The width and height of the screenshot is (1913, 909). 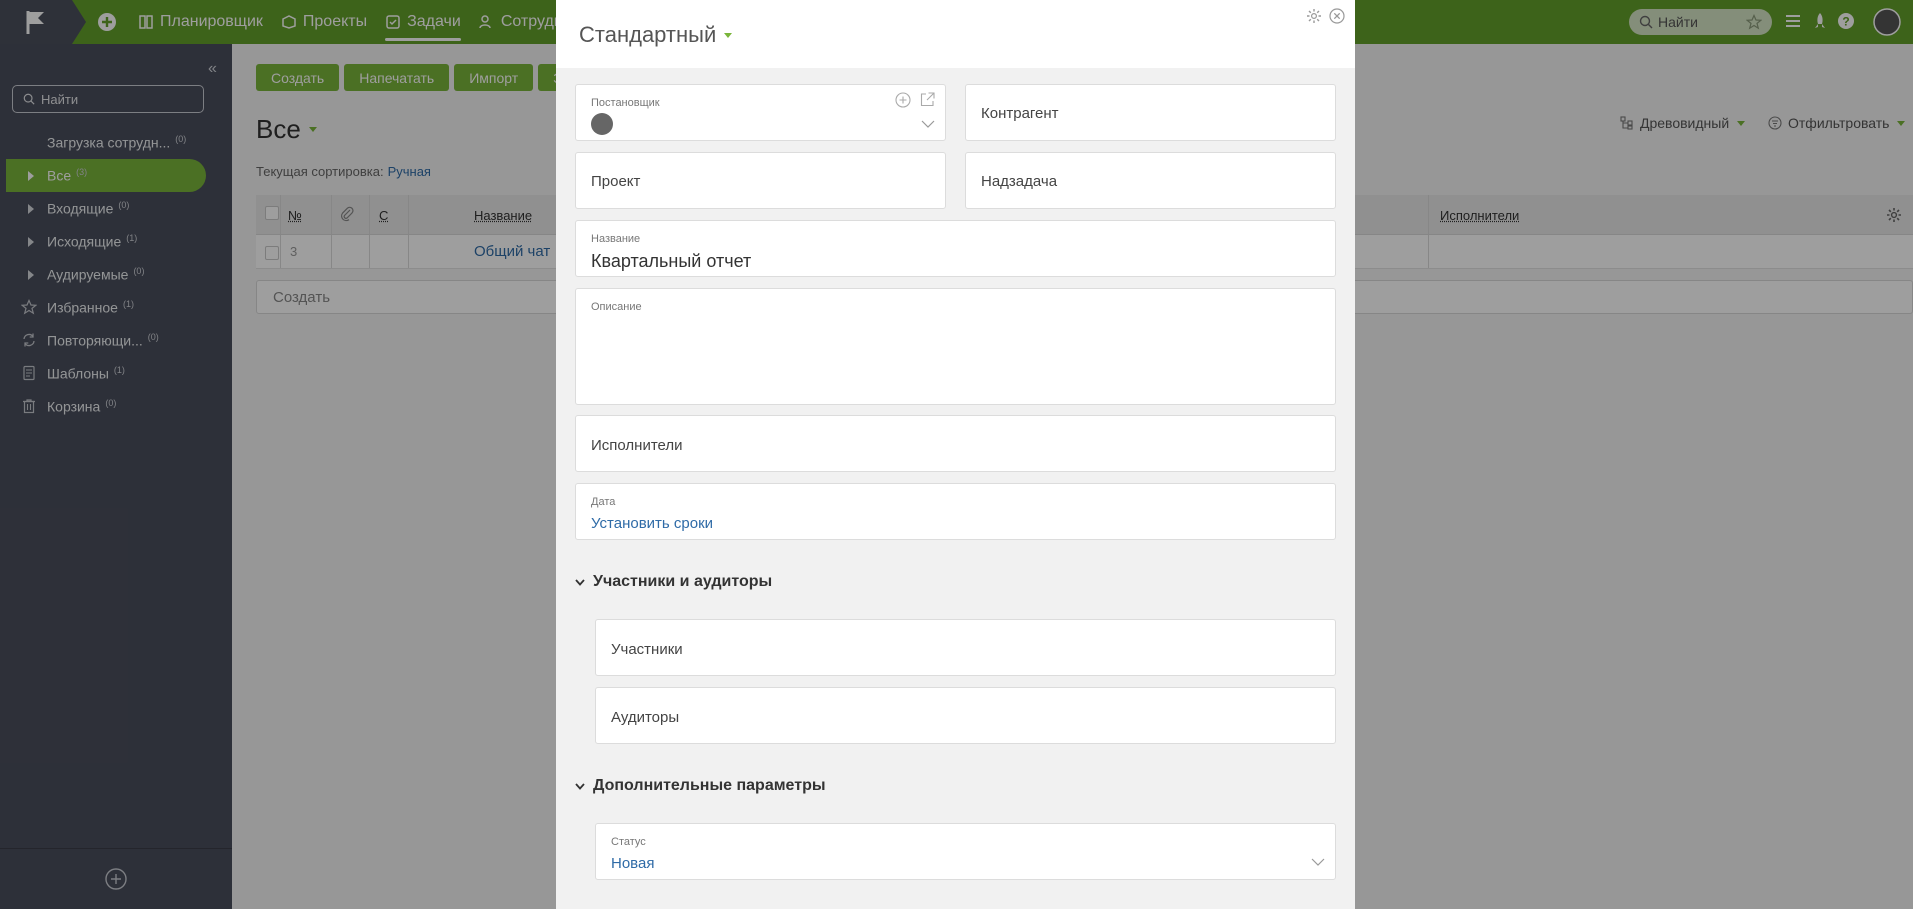 What do you see at coordinates (903, 100) in the screenshot?
I see `add-circle-icon` at bounding box center [903, 100].